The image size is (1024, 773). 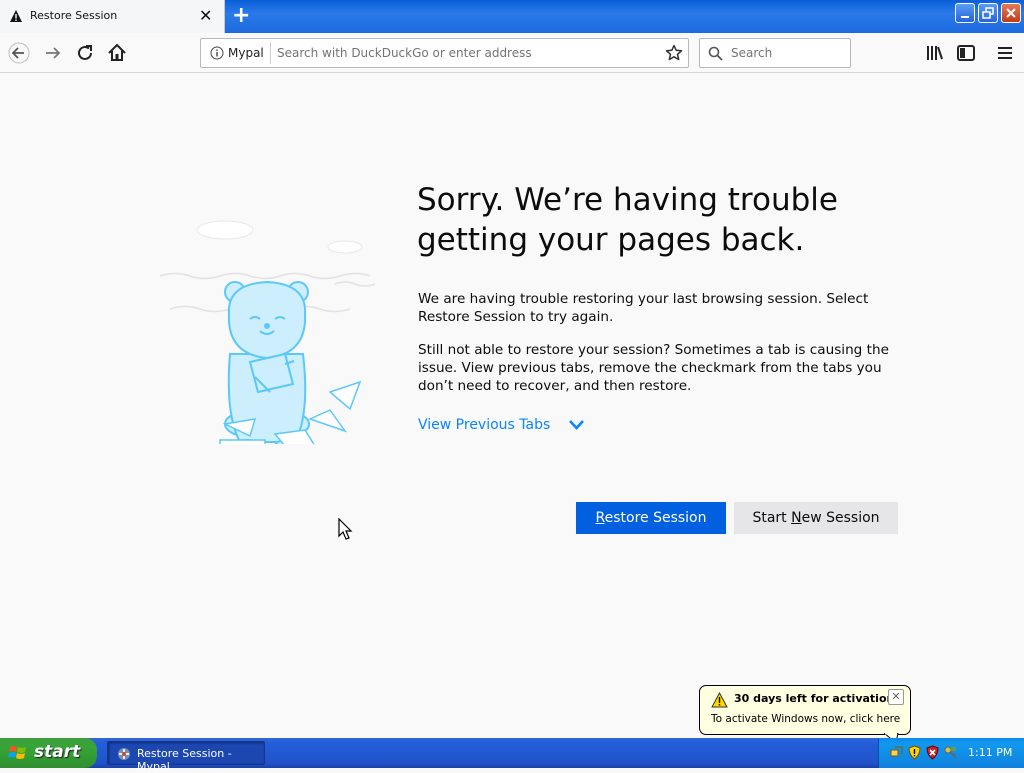 I want to click on navigation-toolbar: Mypal, so click(x=512, y=53).